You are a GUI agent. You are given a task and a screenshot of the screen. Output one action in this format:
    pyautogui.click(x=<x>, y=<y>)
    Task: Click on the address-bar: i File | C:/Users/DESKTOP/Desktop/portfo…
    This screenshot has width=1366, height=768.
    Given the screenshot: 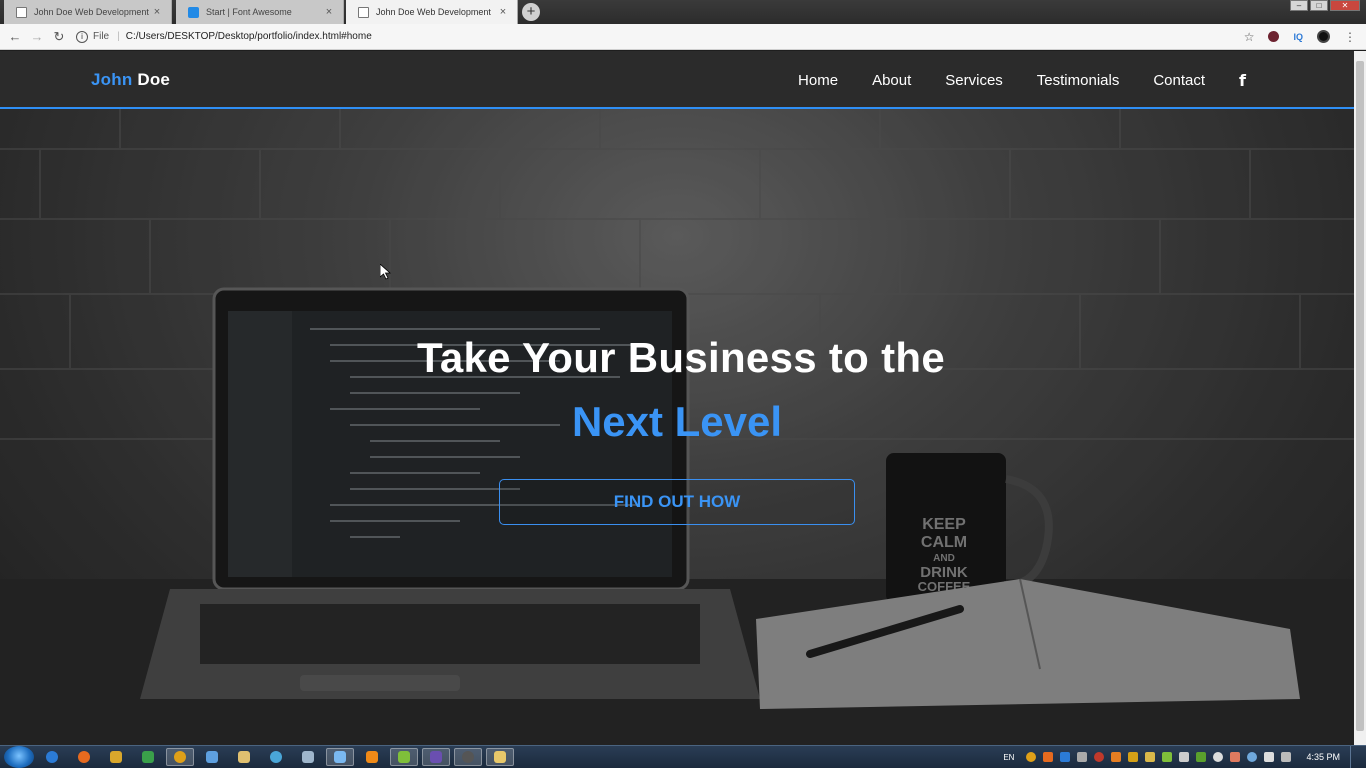 What is the action you would take?
    pyautogui.click(x=651, y=37)
    